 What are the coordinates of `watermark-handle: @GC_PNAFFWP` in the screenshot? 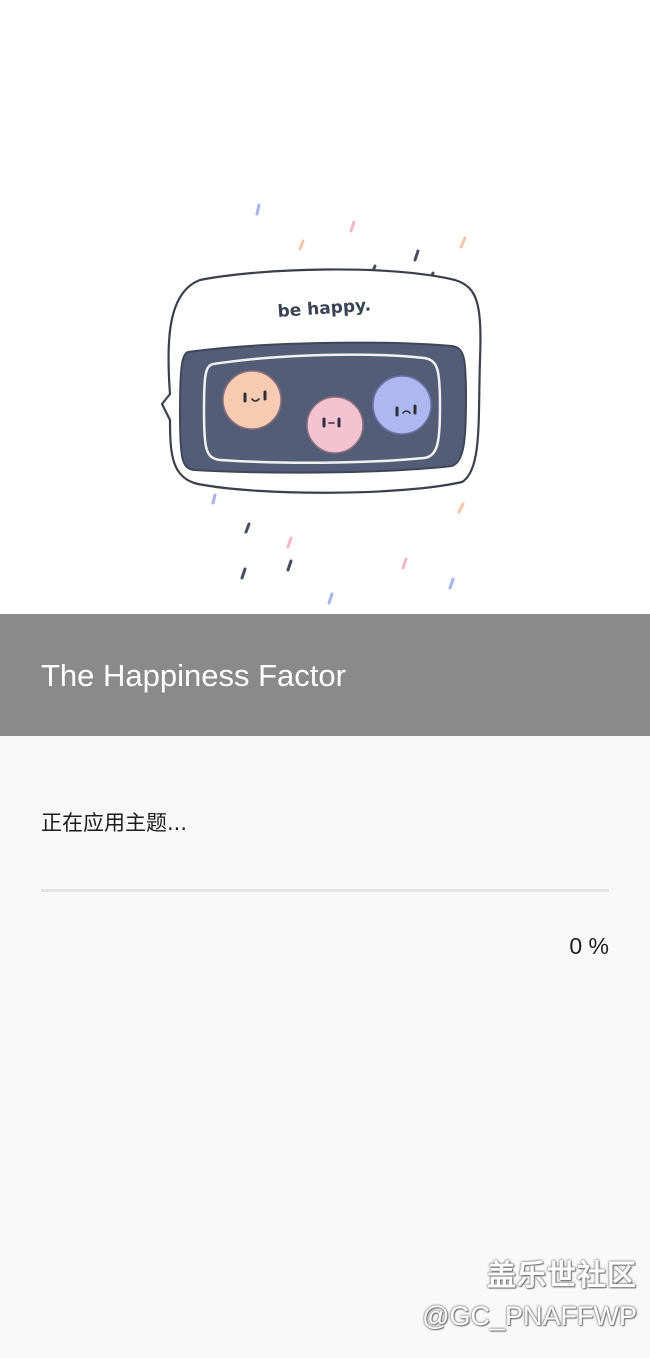 It's located at (529, 1316).